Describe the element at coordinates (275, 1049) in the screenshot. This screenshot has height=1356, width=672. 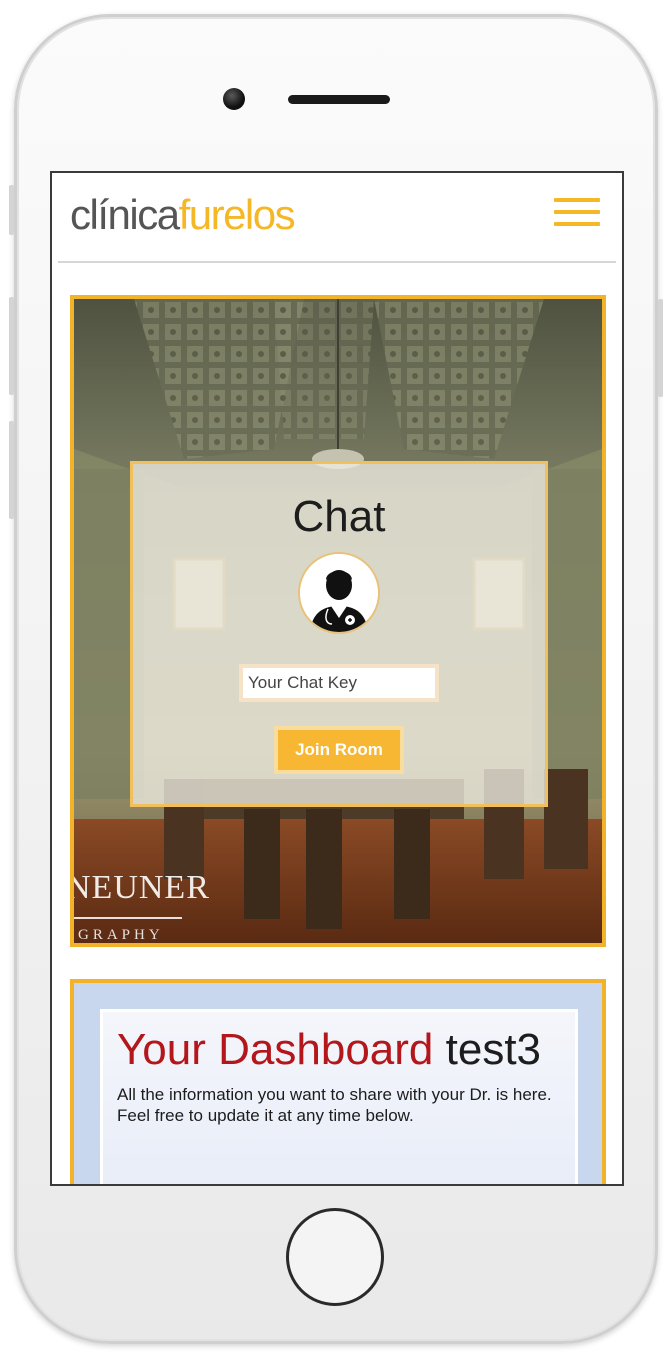
I see `dashboard-title-text: Your Dashboard` at that location.